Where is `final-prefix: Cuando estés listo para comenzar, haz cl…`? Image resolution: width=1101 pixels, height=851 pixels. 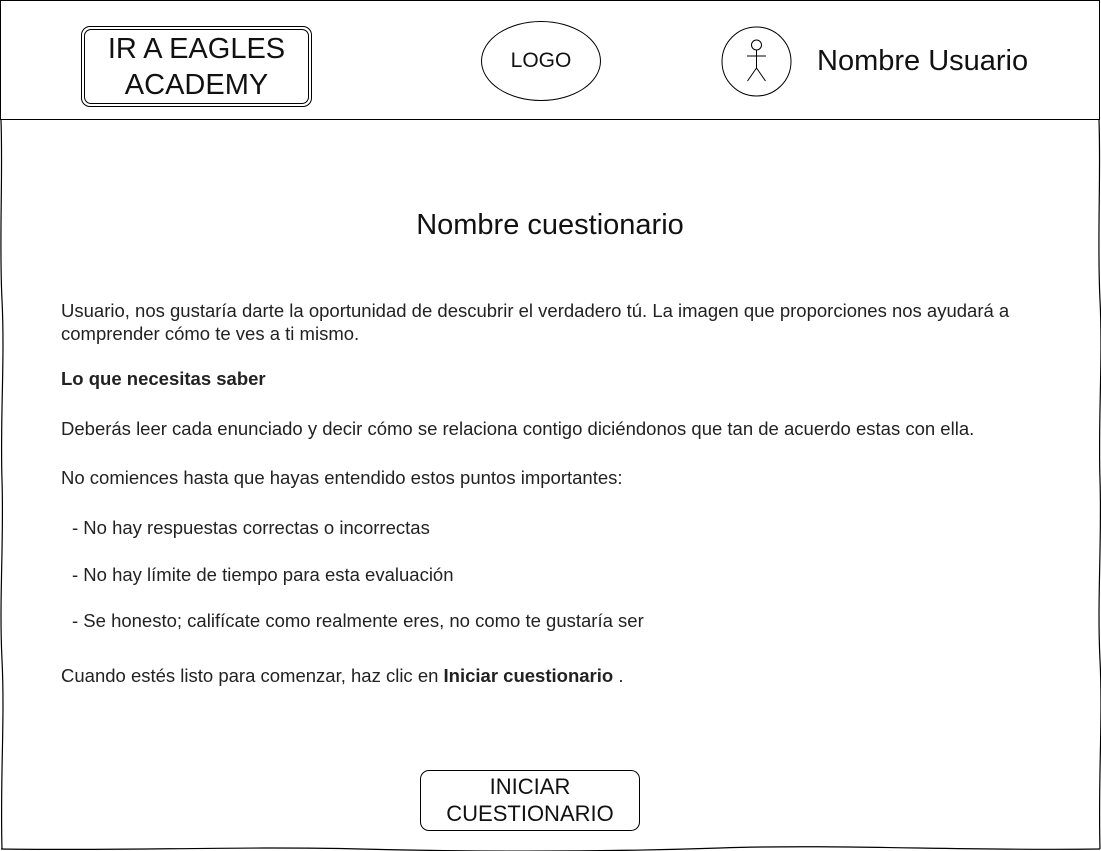
final-prefix: Cuando estés listo para comenzar, haz cl… is located at coordinates (252, 675).